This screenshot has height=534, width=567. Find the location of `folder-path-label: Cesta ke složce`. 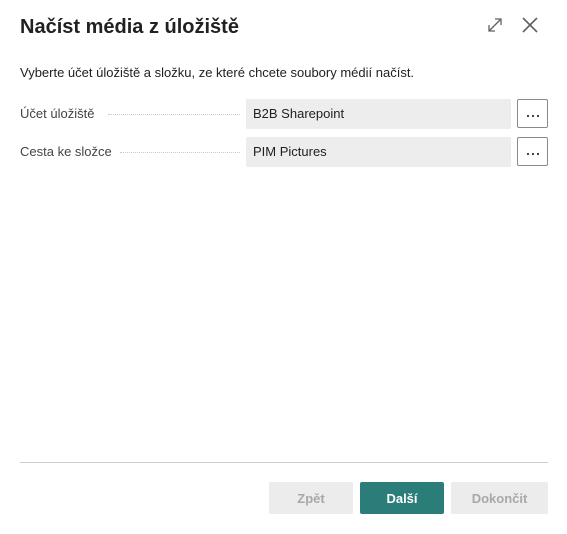

folder-path-label: Cesta ke složce is located at coordinates (130, 152).